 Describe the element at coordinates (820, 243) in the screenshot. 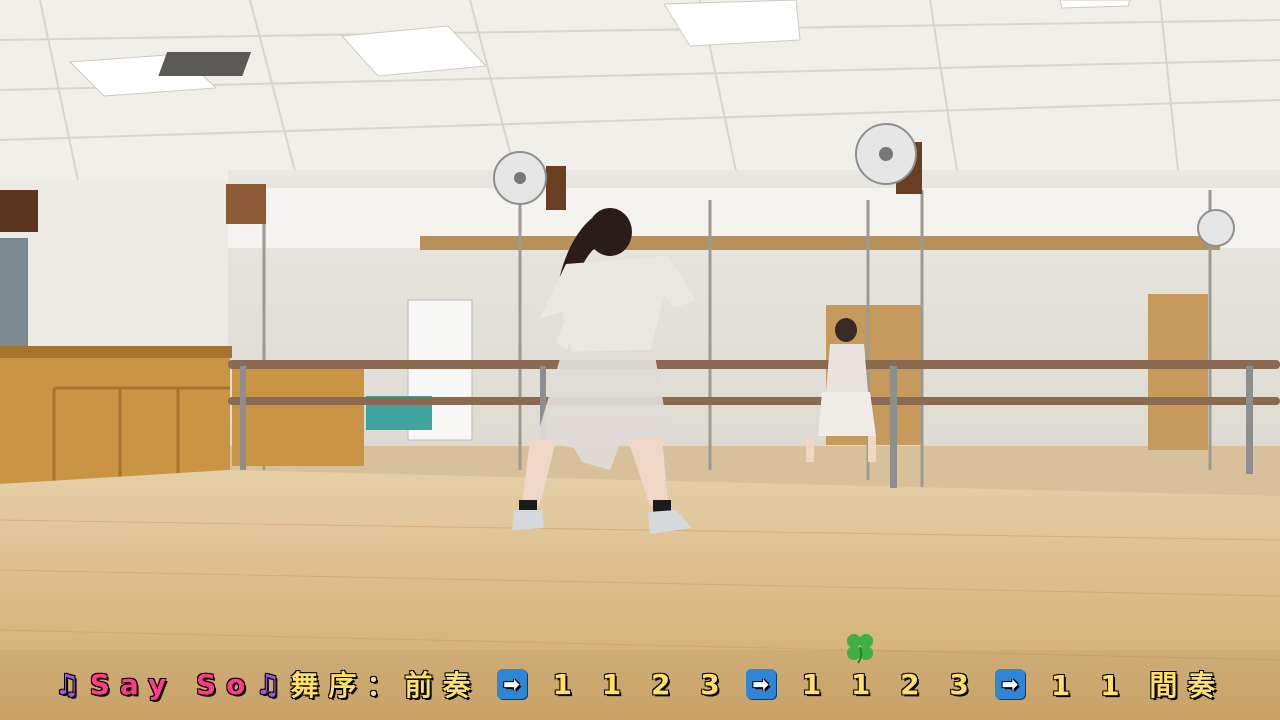

I see `mirror-reflected-beam` at that location.